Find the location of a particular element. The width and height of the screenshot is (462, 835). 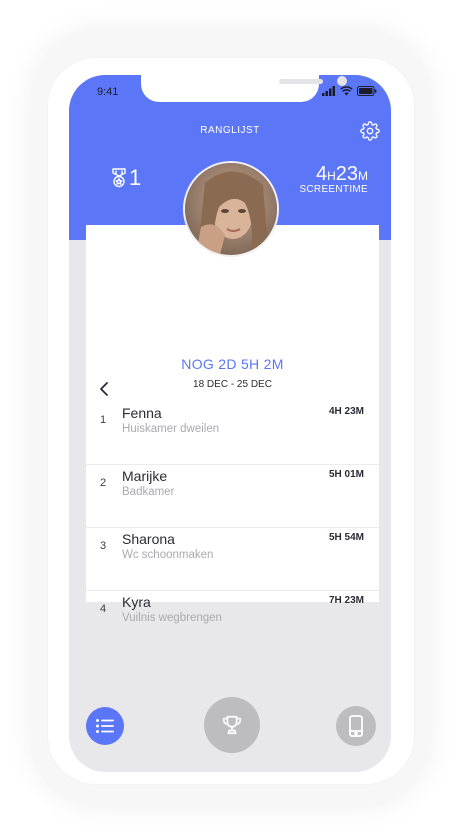

rank-display: 1 is located at coordinates (126, 178).